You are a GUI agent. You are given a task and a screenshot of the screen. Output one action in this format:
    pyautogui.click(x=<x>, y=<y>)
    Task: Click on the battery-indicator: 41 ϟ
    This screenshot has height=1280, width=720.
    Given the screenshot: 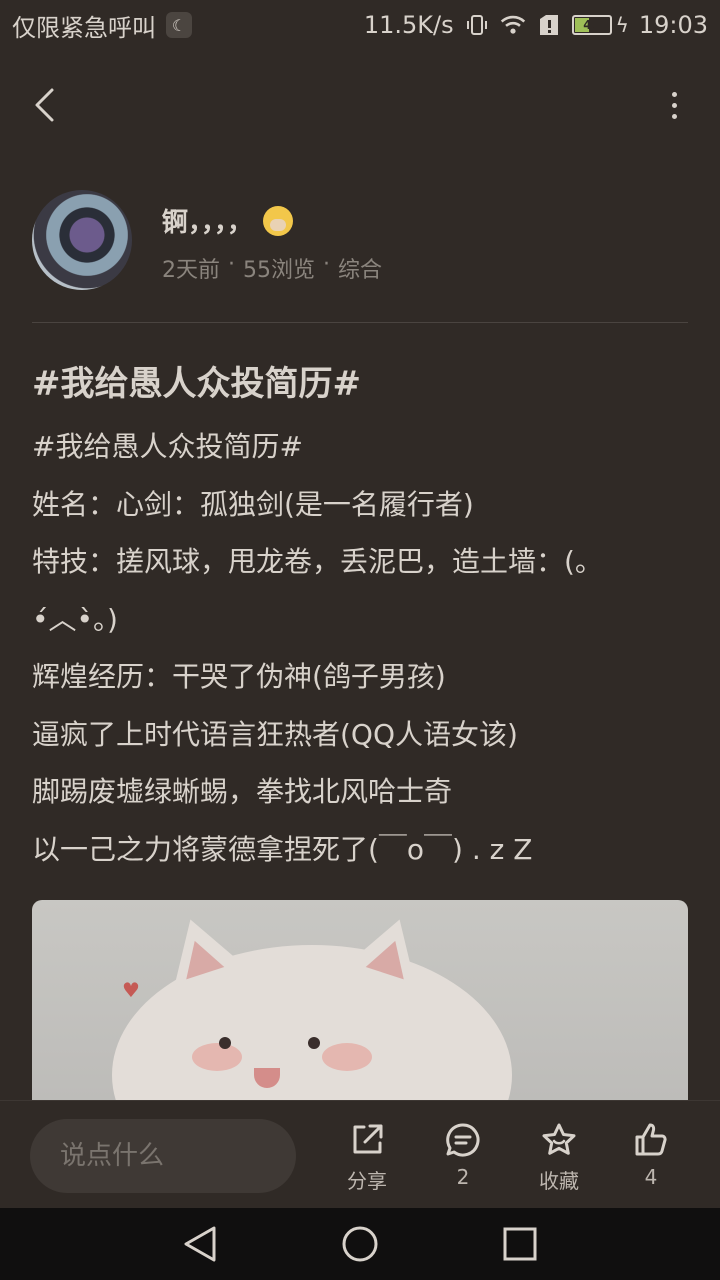 What is the action you would take?
    pyautogui.click(x=600, y=25)
    